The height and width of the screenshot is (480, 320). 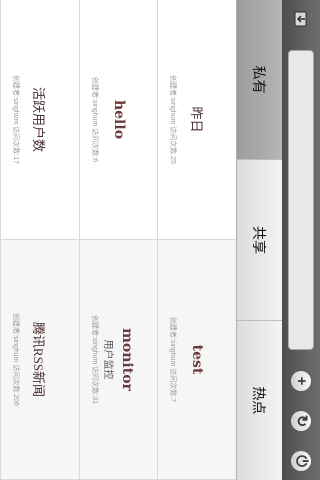 I want to click on report-title: 活跃用户数, so click(x=39, y=119).